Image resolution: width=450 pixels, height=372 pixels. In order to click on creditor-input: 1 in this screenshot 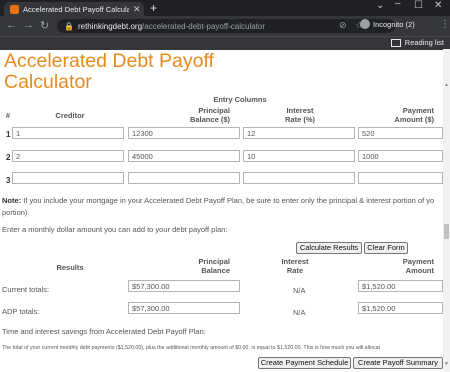, I will do `click(68, 133)`.